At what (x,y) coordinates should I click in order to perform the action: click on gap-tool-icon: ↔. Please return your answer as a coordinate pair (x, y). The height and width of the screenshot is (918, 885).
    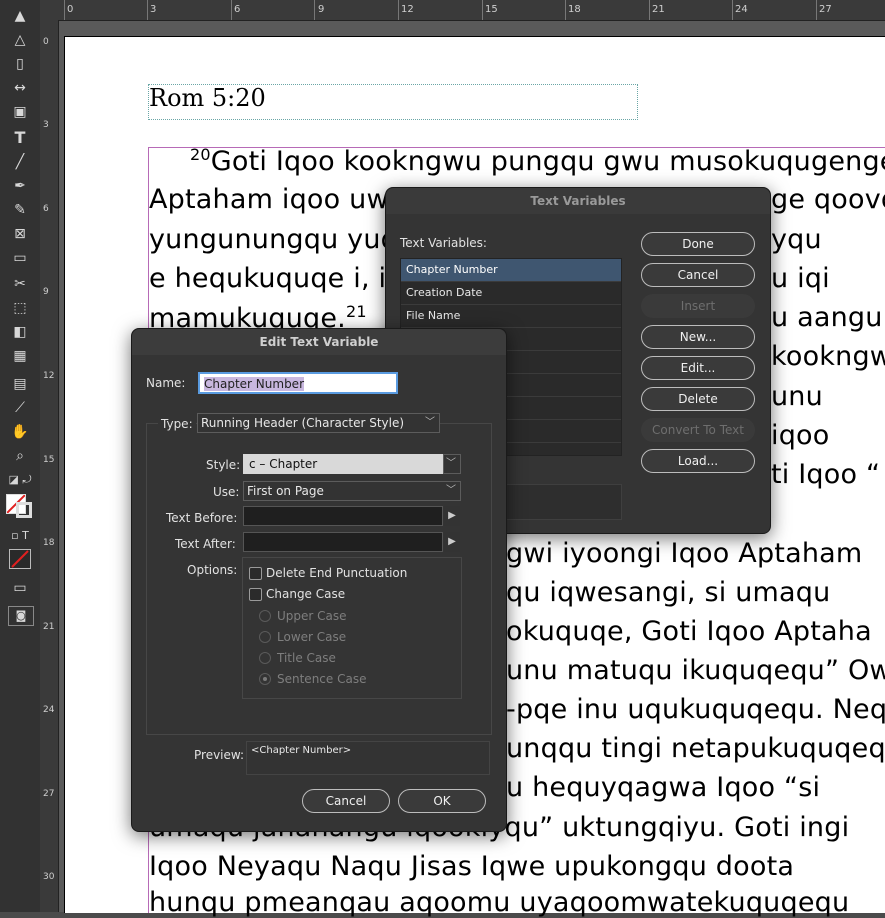
    Looking at the image, I should click on (20, 88).